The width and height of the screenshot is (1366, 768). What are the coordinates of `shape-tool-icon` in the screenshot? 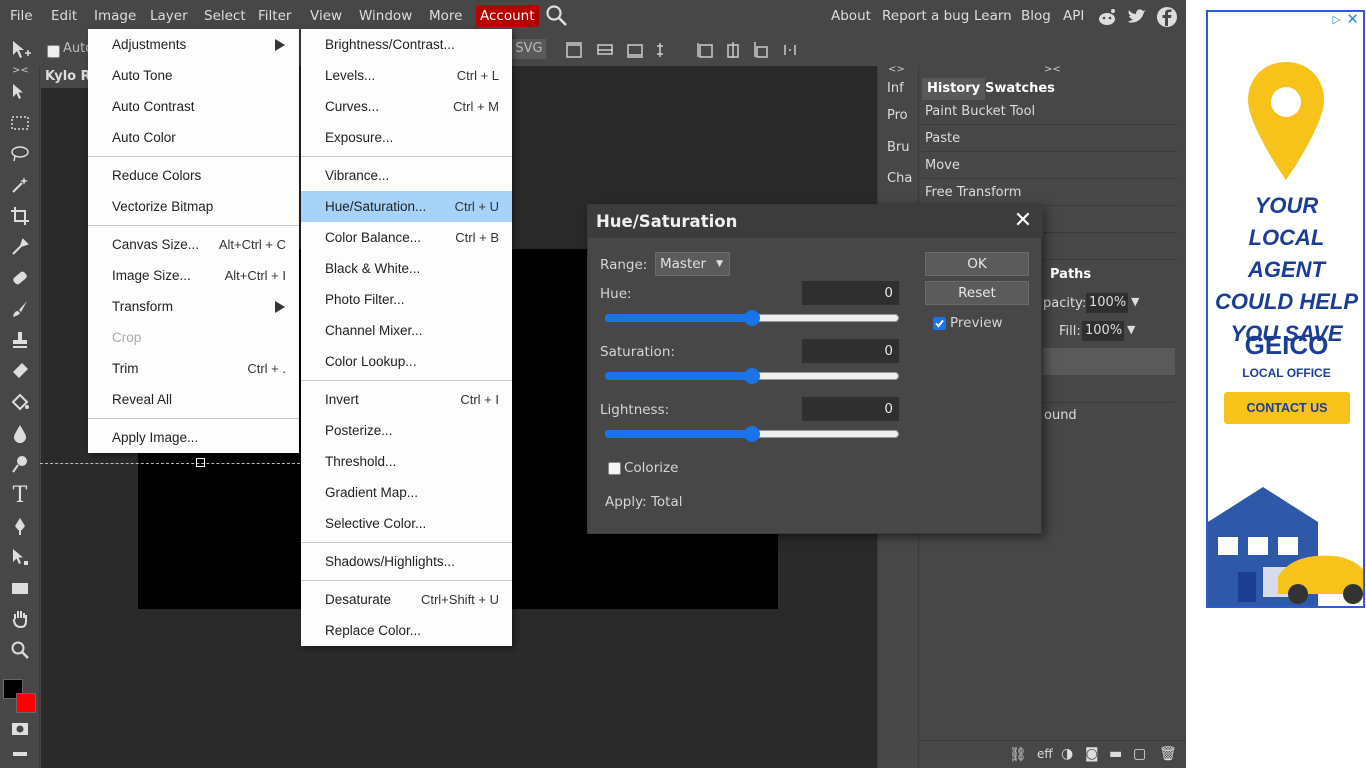 It's located at (20, 588).